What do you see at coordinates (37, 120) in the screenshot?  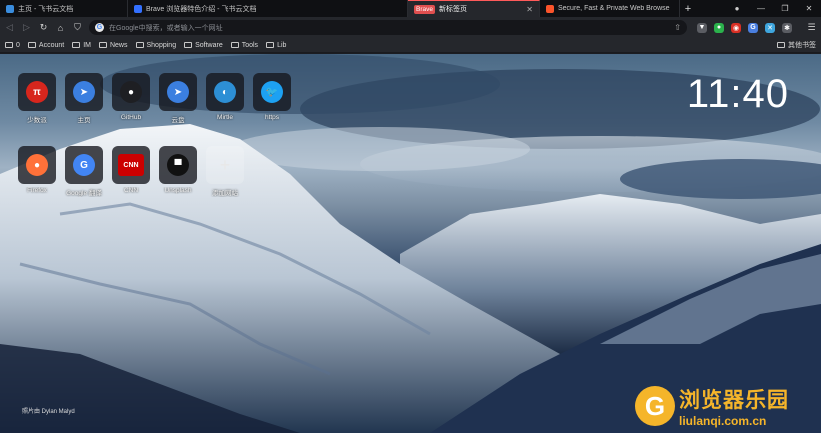 I see `tile-label: 少数派` at bounding box center [37, 120].